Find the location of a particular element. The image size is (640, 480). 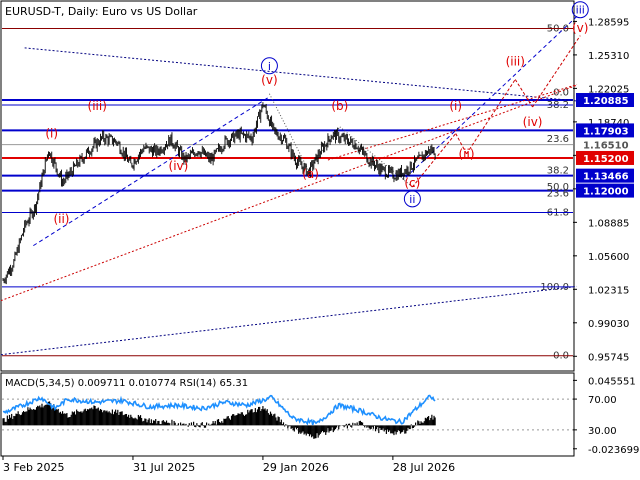

wave-label: (b) is located at coordinates (339, 106).